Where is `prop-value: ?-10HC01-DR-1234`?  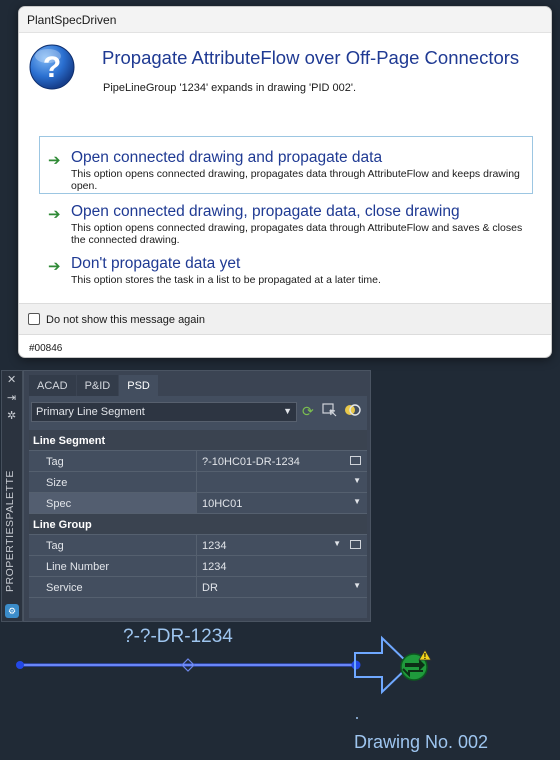 prop-value: ?-10HC01-DR-1234 is located at coordinates (251, 462).